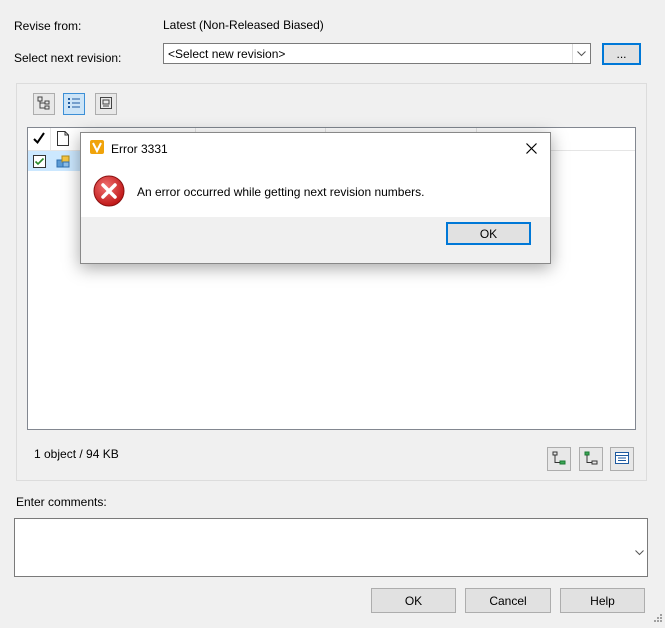 This screenshot has width=665, height=628. Describe the element at coordinates (76, 454) in the screenshot. I see `status-text: 1 object / 94 KB` at that location.